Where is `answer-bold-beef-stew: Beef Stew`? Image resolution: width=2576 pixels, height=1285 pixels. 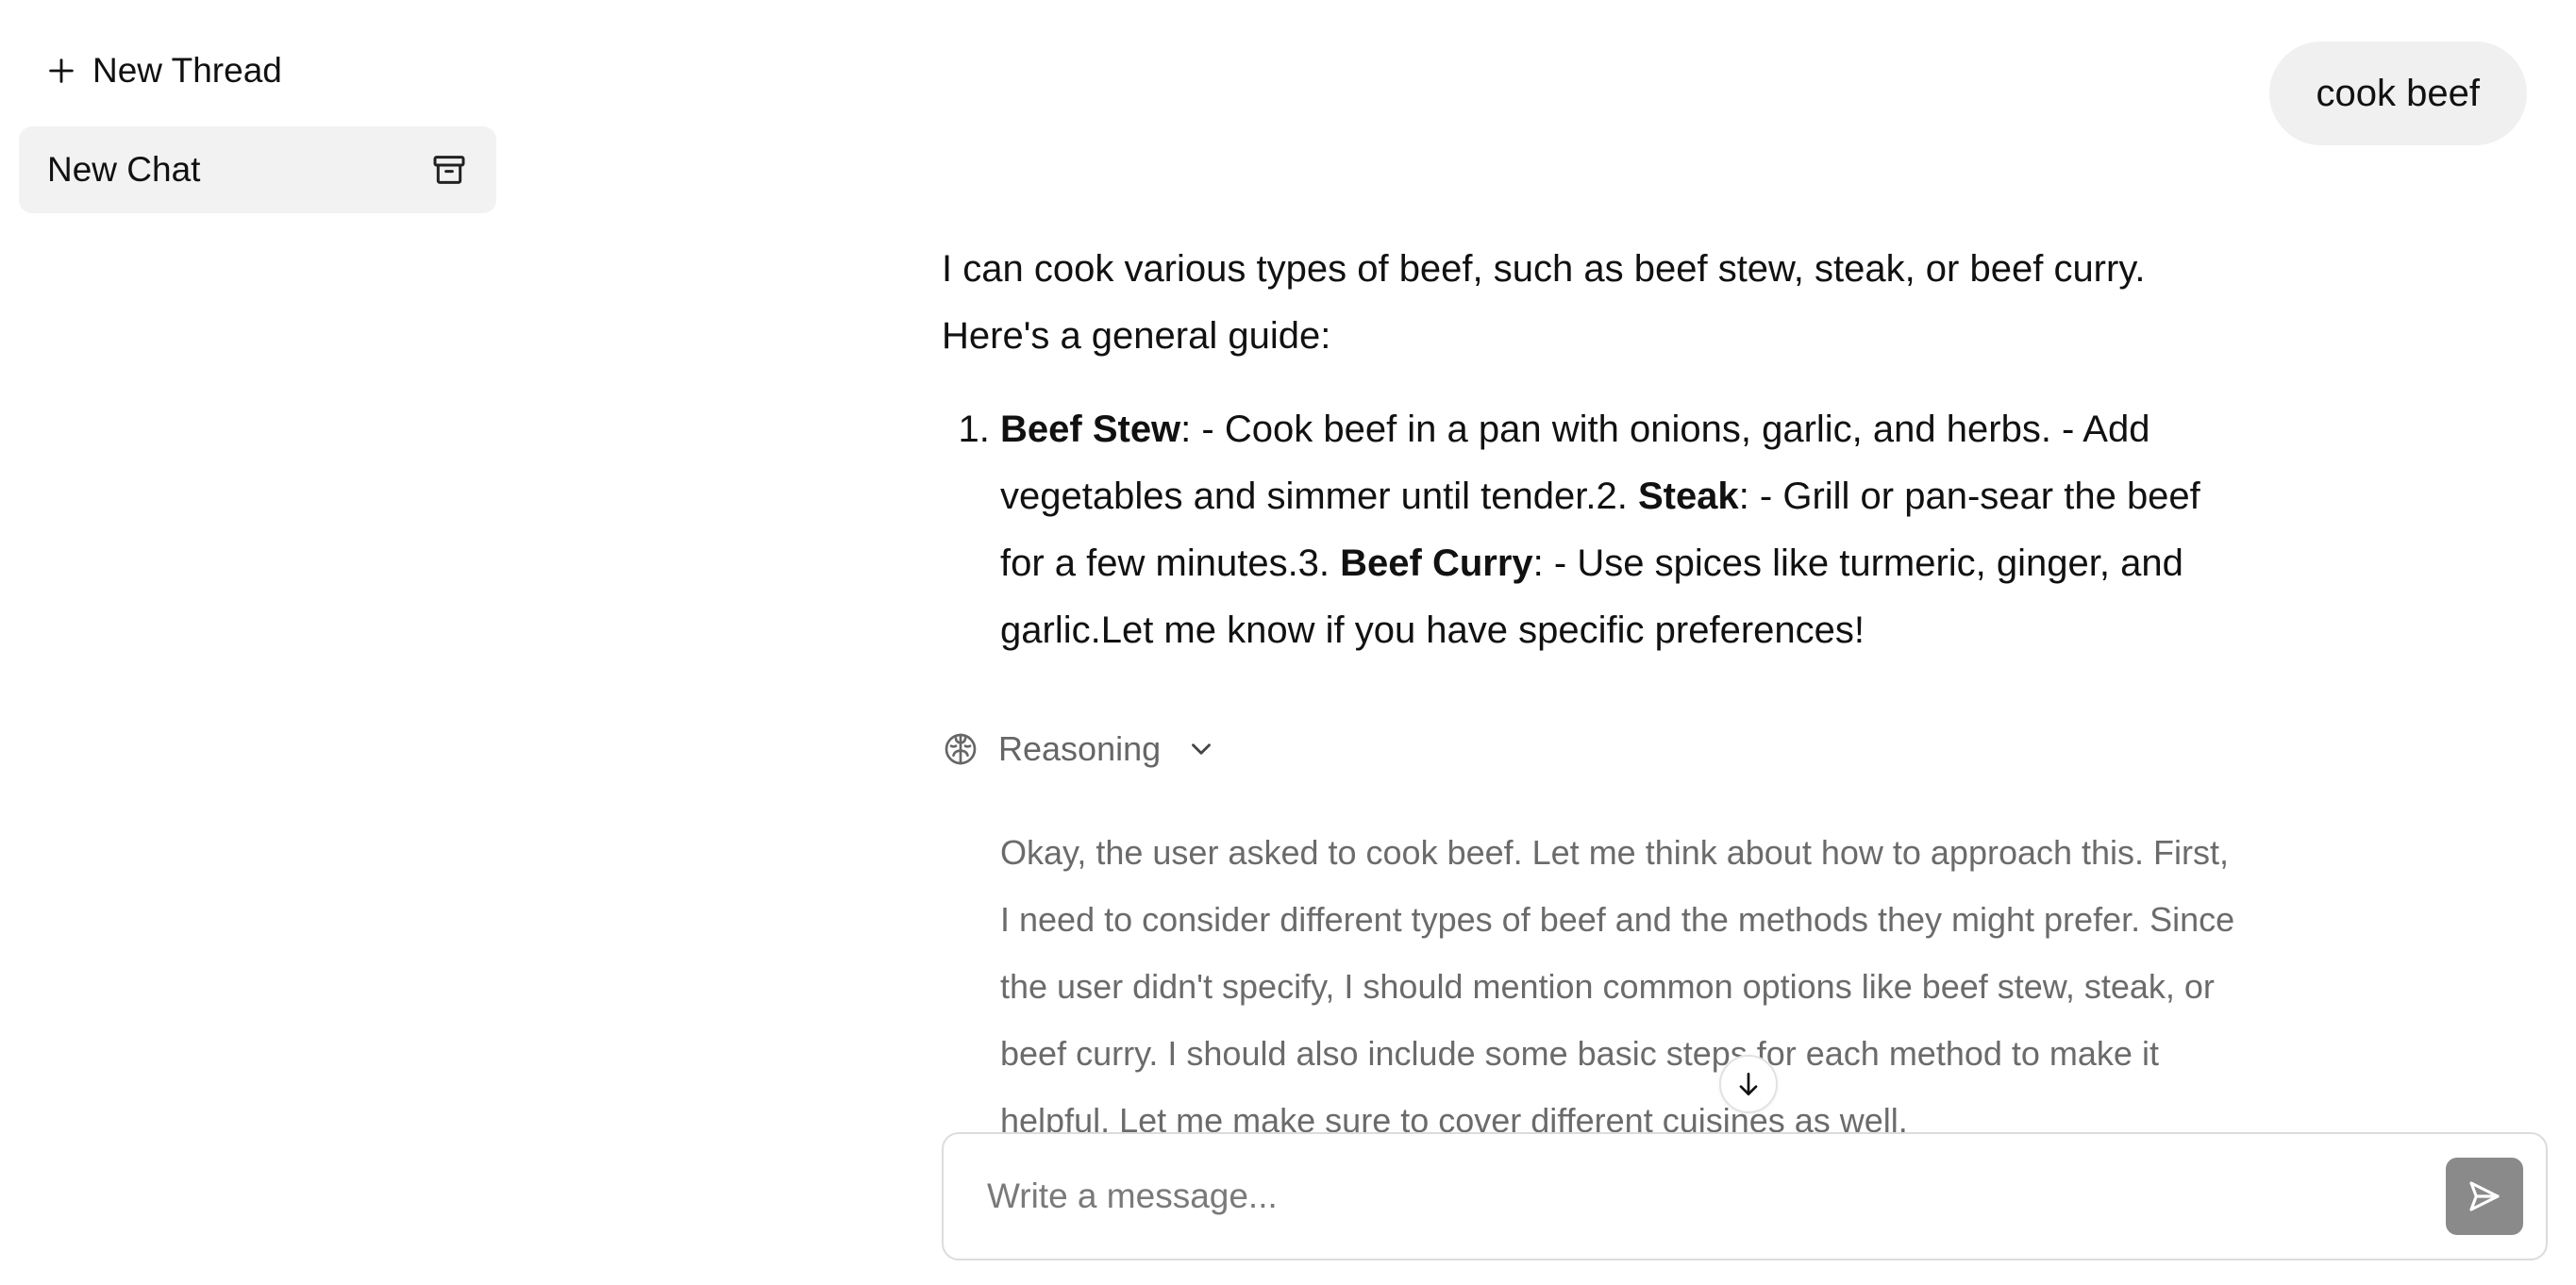 answer-bold-beef-stew: Beef Stew is located at coordinates (1090, 429).